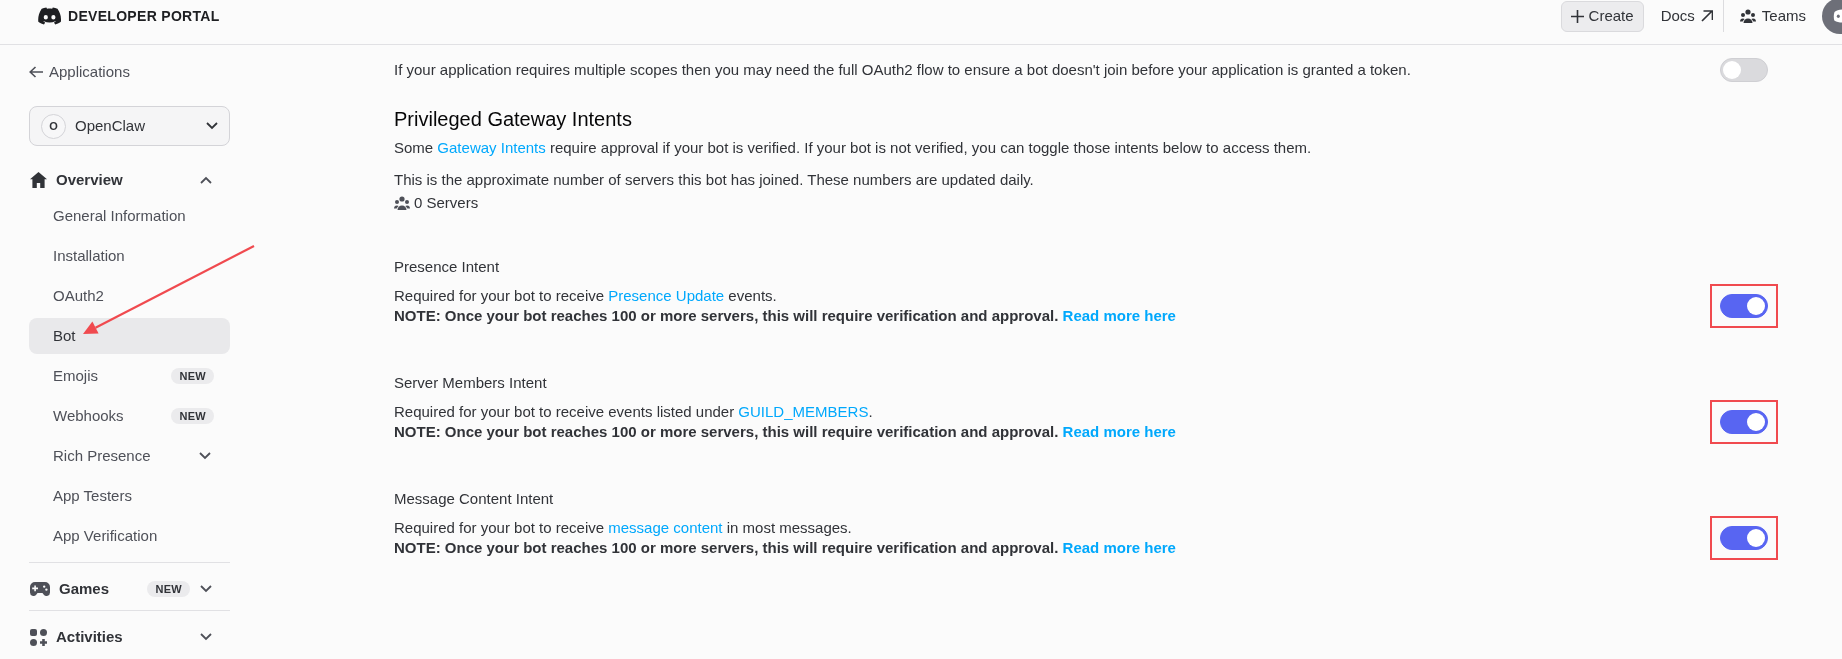  Describe the element at coordinates (129, 336) in the screenshot. I see `sidebar-item: Bot` at that location.